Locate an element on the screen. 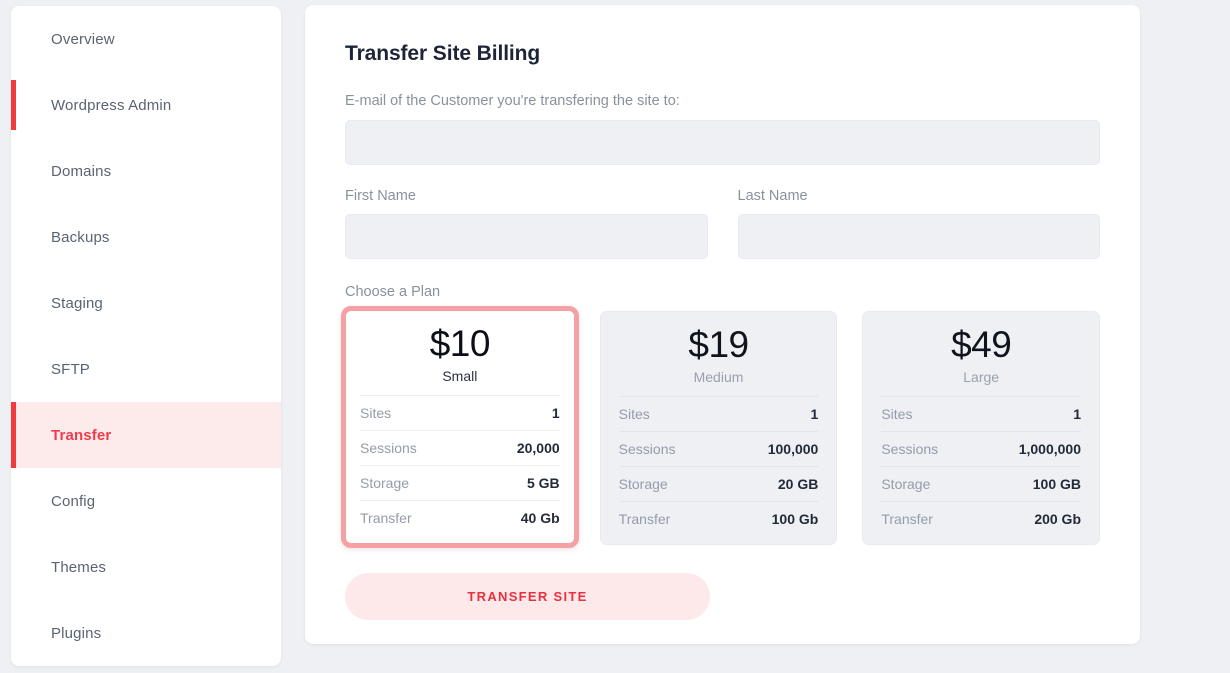 This screenshot has height=673, width=1230. sidebar-item-label: Plugins is located at coordinates (76, 633).